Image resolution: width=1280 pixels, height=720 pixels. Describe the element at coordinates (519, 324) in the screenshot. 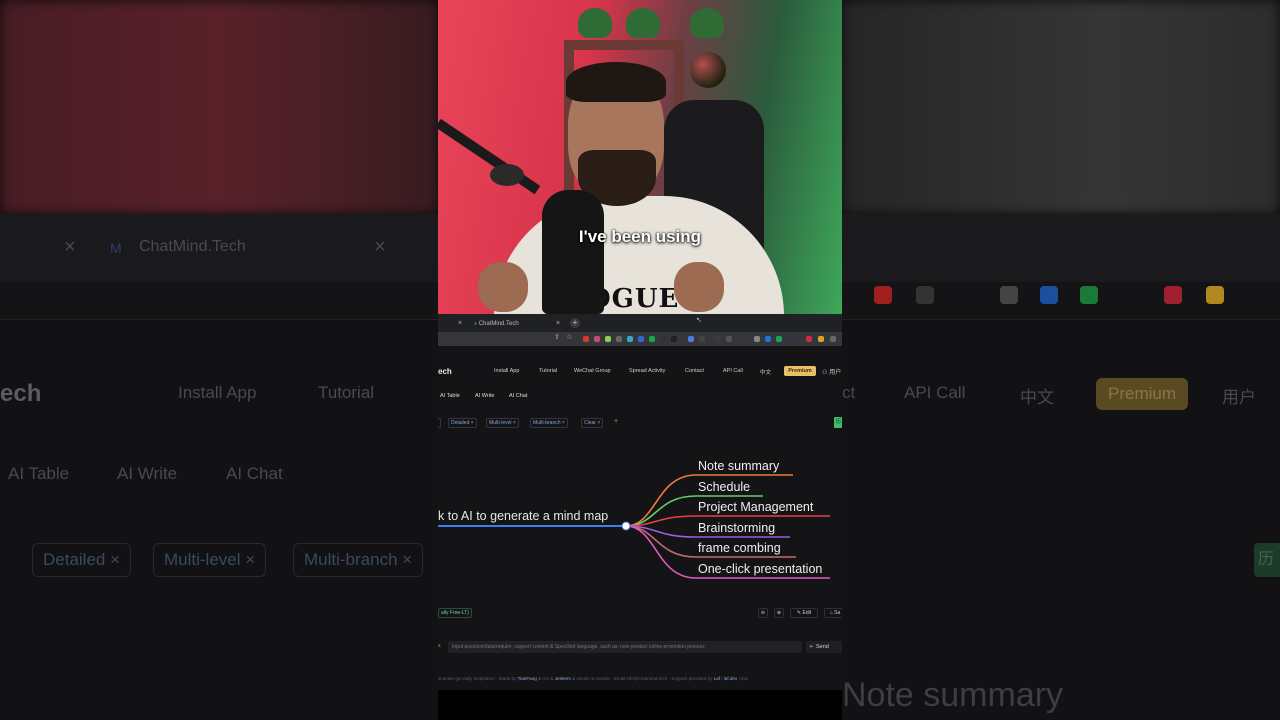

I see `tab-chatmind: ● ChatMind.Tech` at that location.